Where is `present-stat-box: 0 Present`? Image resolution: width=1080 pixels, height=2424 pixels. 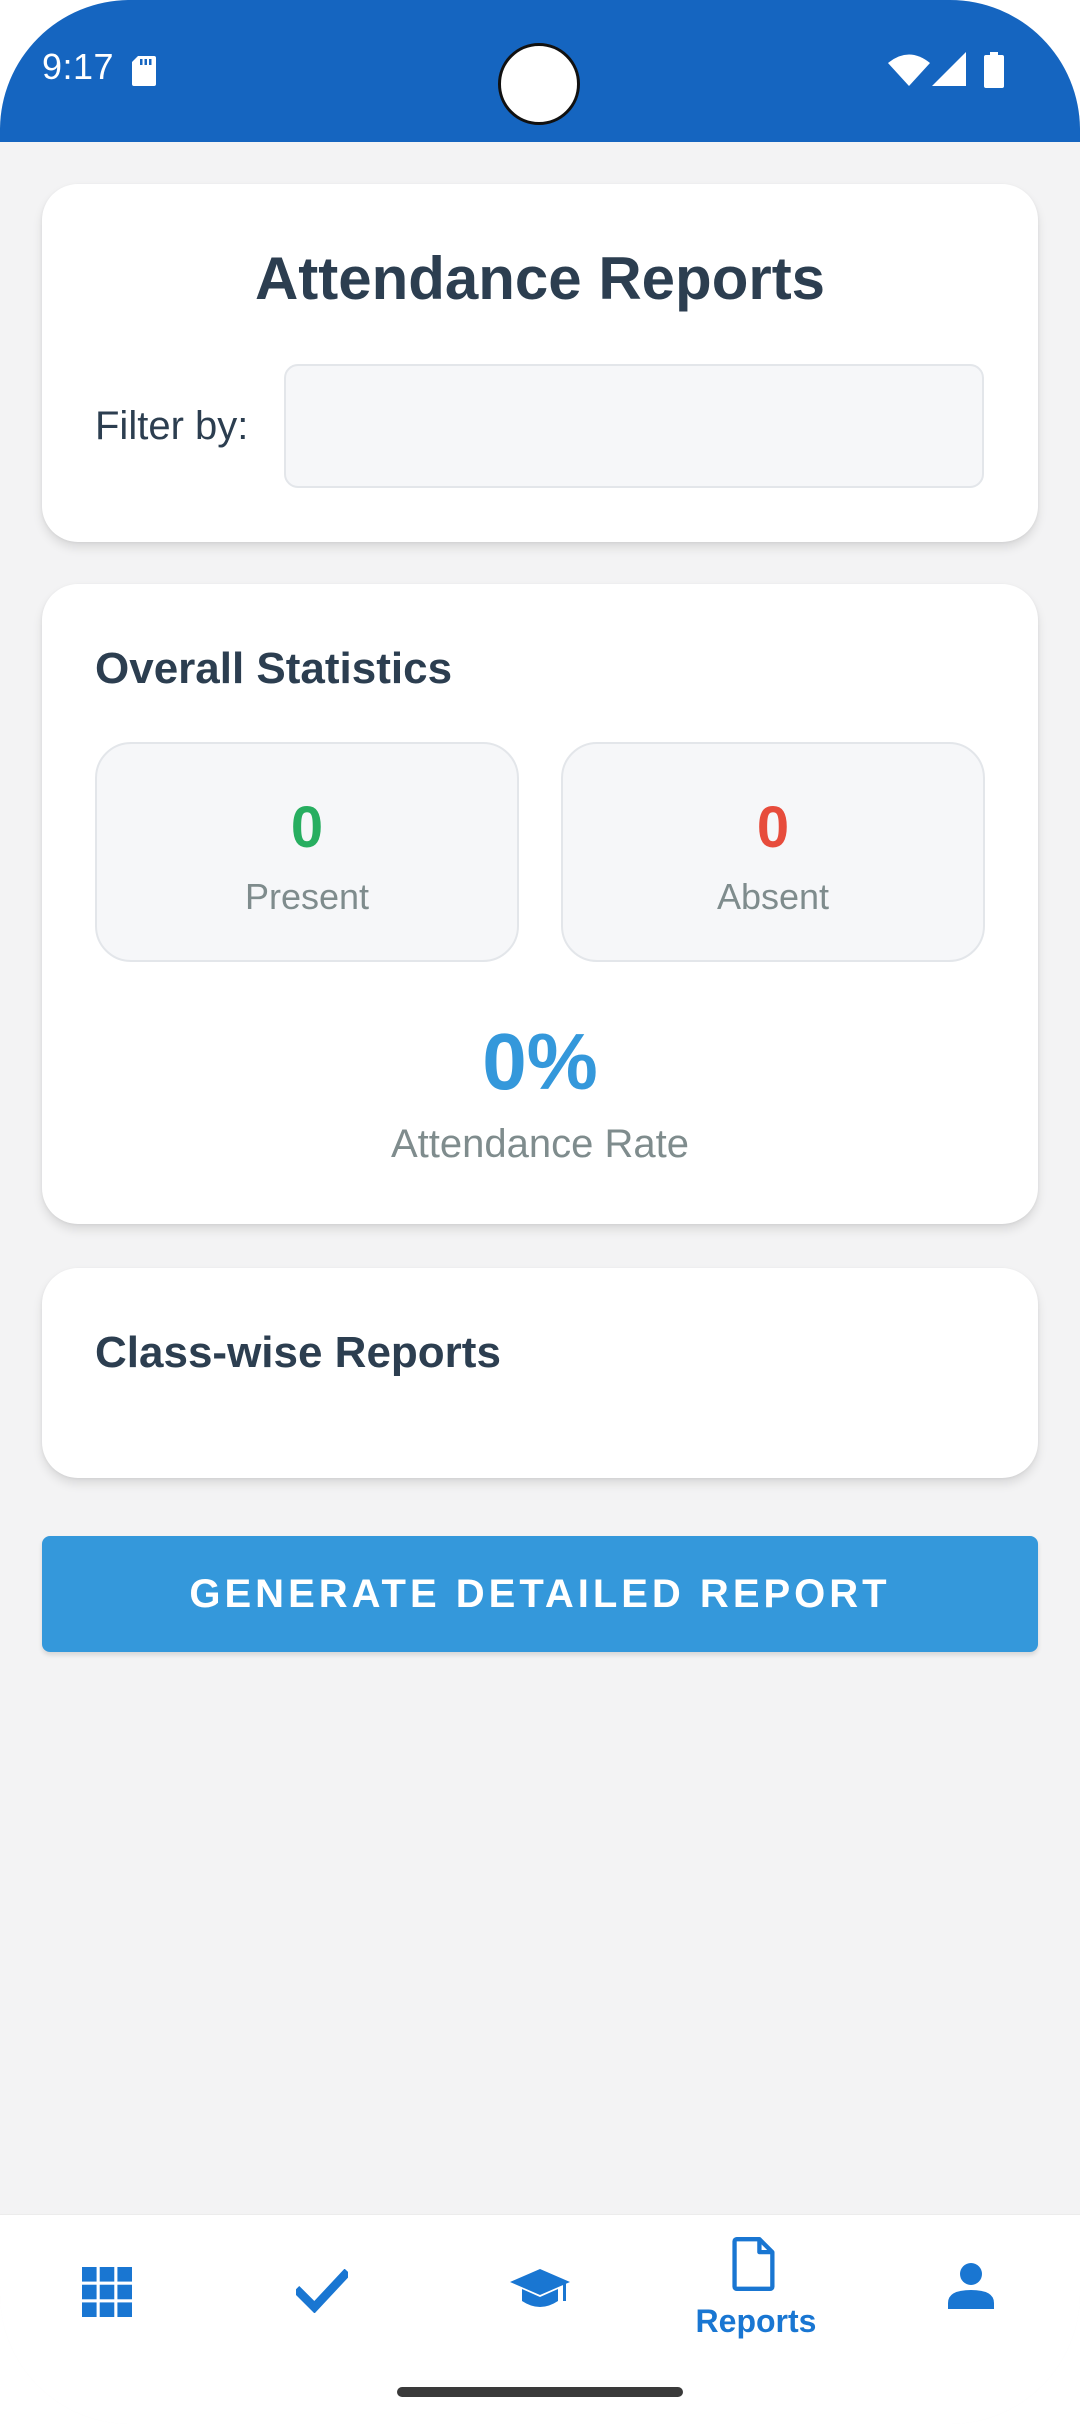 present-stat-box: 0 Present is located at coordinates (307, 852).